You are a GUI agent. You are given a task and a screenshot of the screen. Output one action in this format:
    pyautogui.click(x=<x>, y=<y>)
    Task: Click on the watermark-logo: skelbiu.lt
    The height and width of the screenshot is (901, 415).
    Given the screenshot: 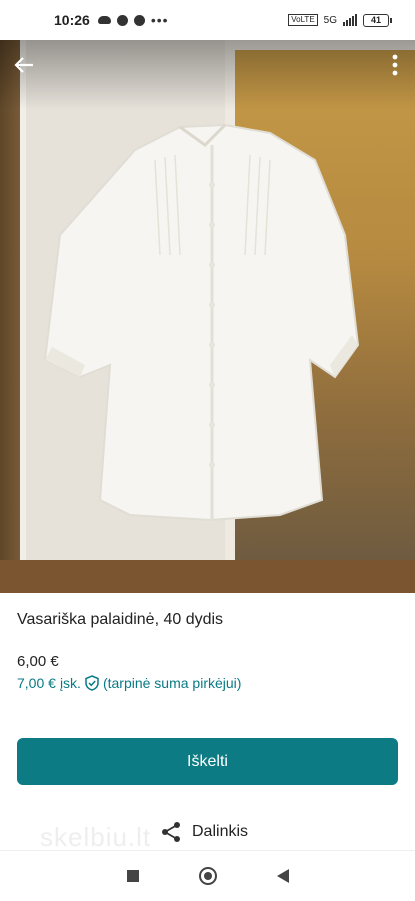 What is the action you would take?
    pyautogui.click(x=96, y=837)
    